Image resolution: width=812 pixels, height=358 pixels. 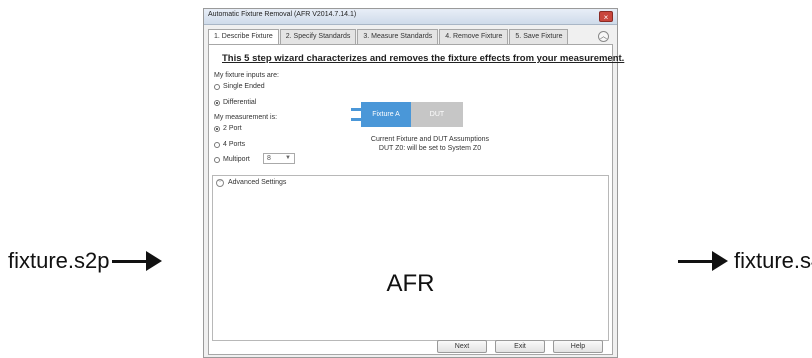 What do you see at coordinates (578, 346) in the screenshot?
I see `help-button: Help` at bounding box center [578, 346].